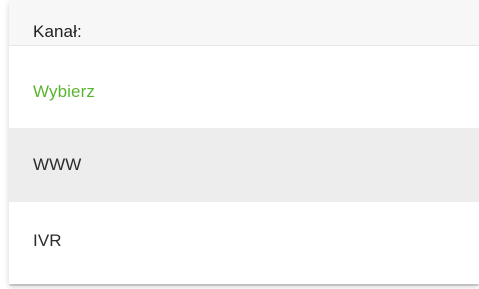 This screenshot has height=289, width=479. I want to click on channel-field-label: Kanał:, so click(57, 31).